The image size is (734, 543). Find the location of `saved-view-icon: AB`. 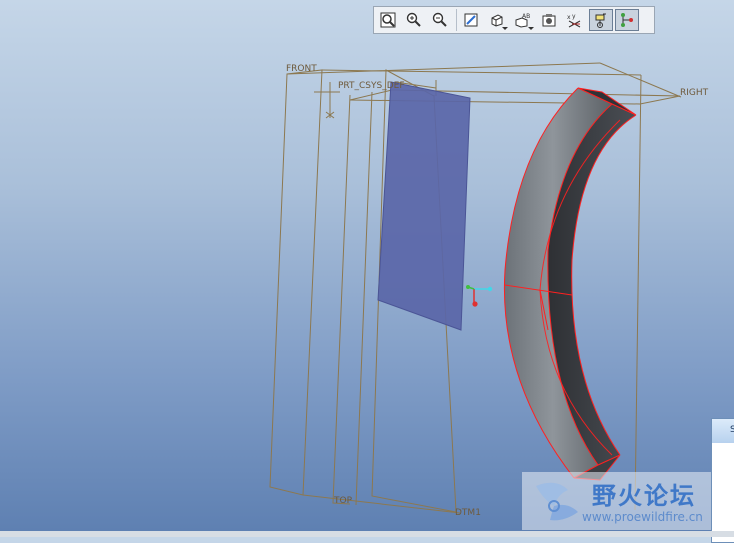

saved-view-icon: AB is located at coordinates (523, 20).